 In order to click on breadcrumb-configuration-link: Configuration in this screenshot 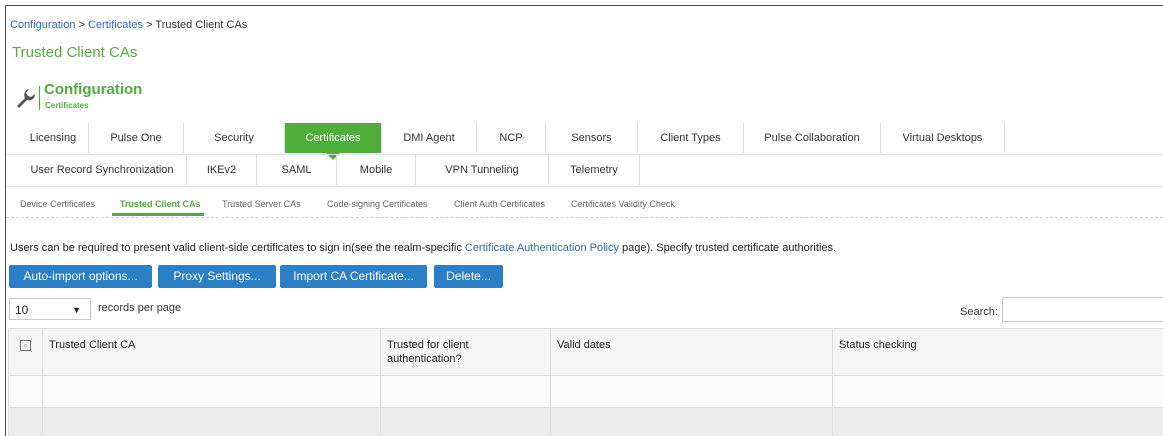, I will do `click(42, 25)`.